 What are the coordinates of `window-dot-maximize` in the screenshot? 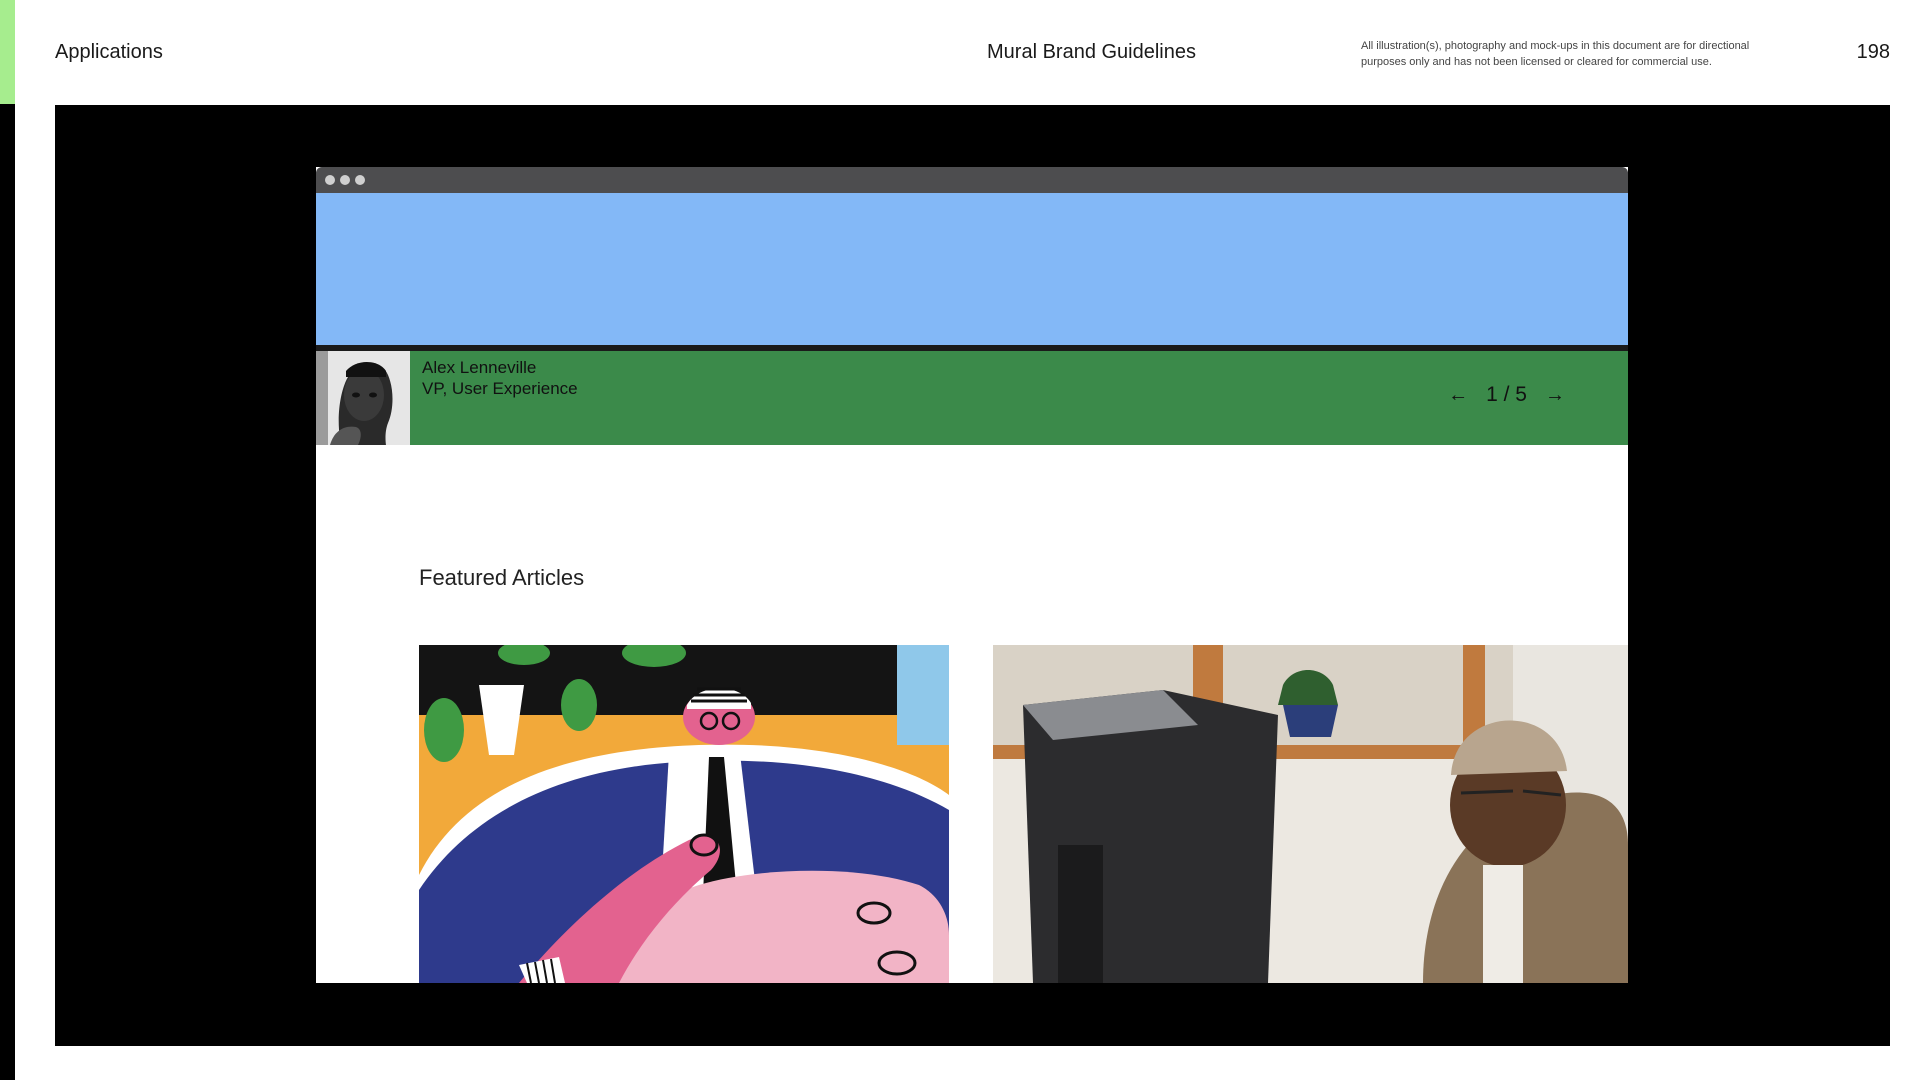 It's located at (360, 180).